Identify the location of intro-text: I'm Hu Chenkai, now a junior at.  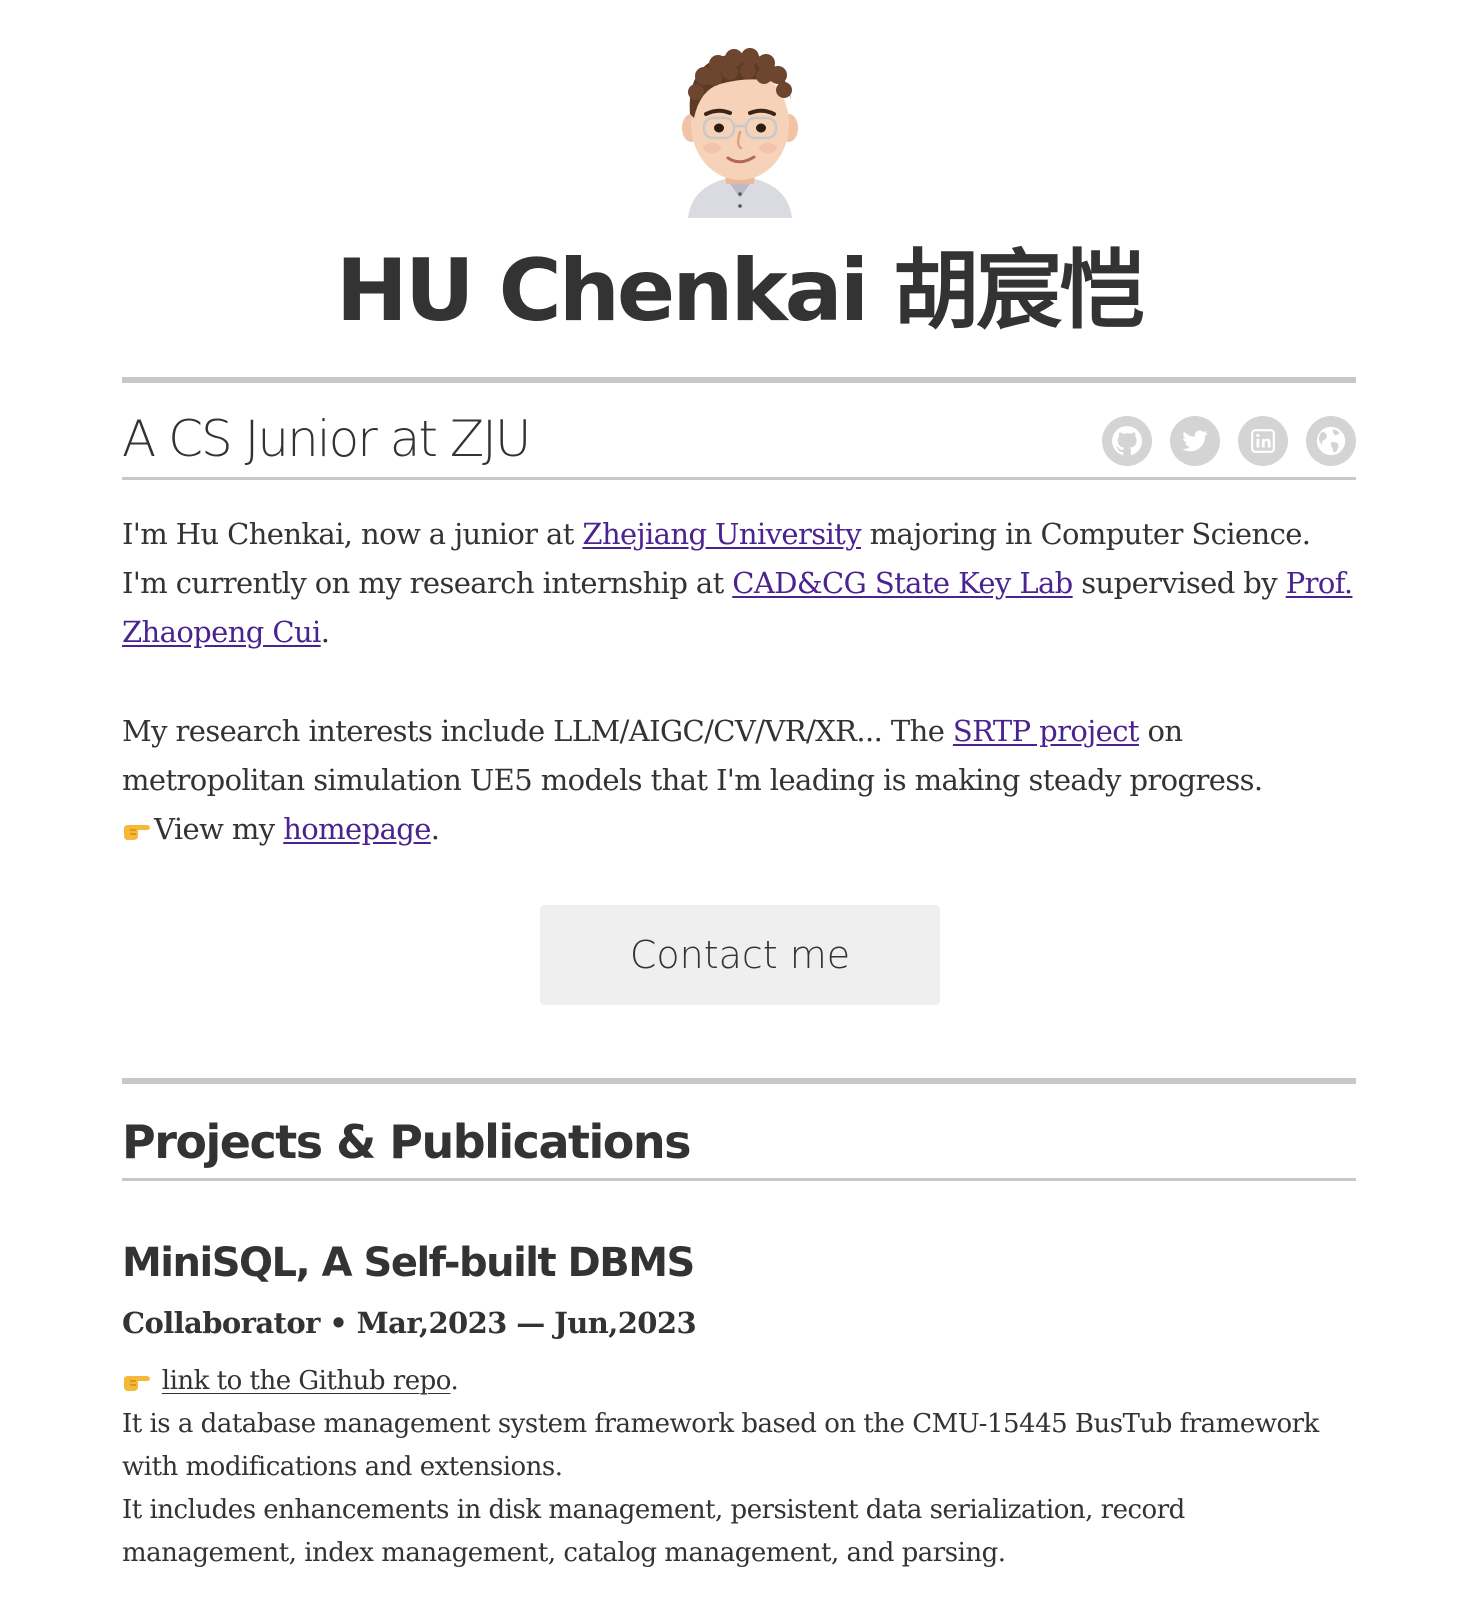
(352, 534).